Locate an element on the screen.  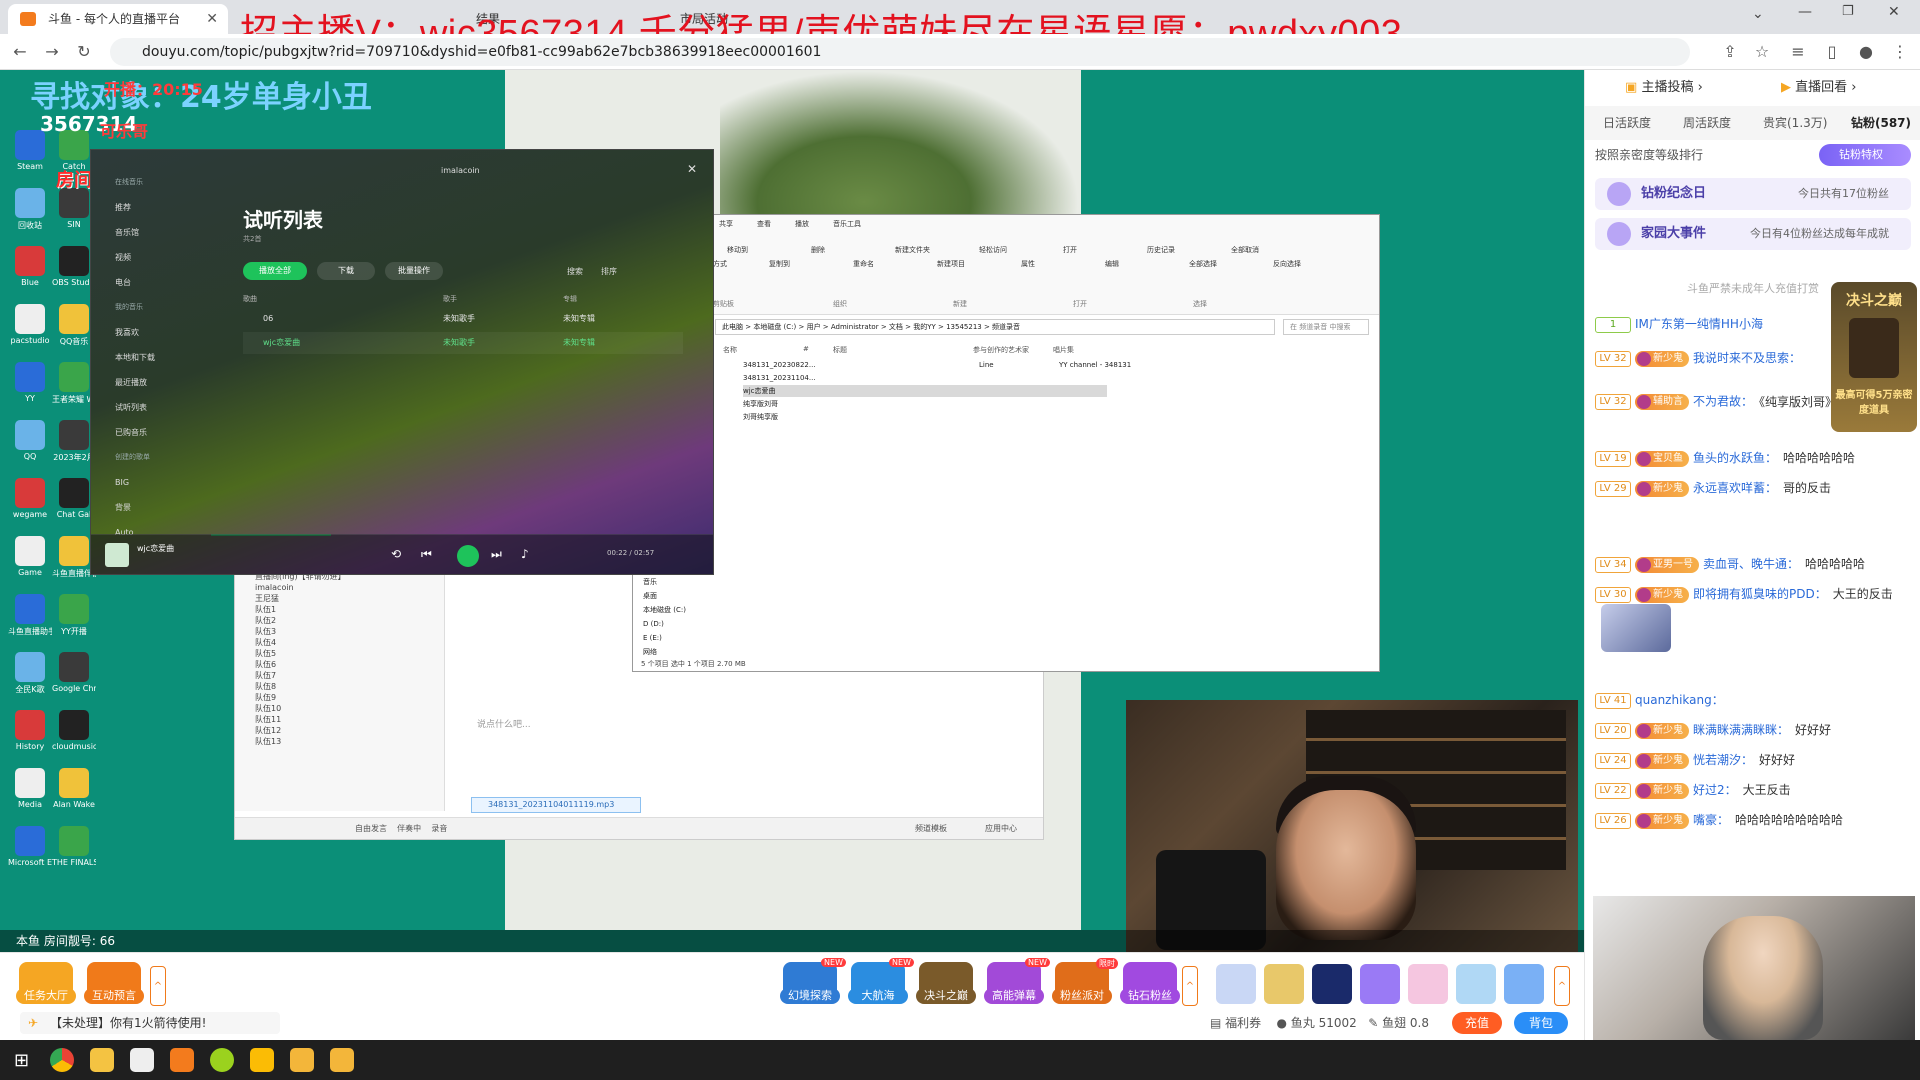
ribbon-button: 反向选择 is located at coordinates (1287, 264).